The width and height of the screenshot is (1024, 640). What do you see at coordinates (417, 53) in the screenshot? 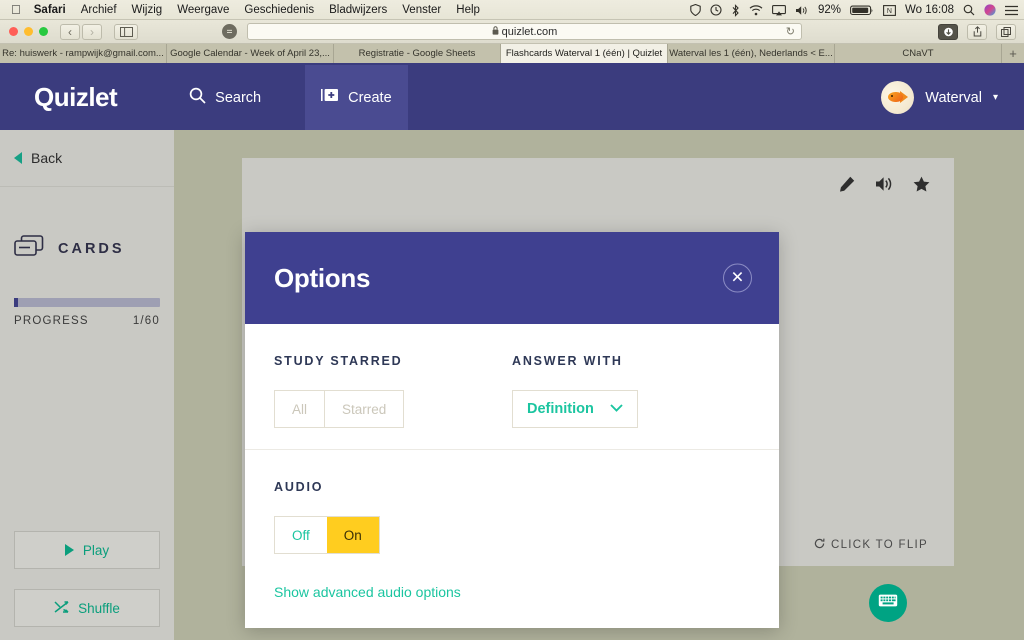
I see `browser-tab: Registratie - Google Sheets` at bounding box center [417, 53].